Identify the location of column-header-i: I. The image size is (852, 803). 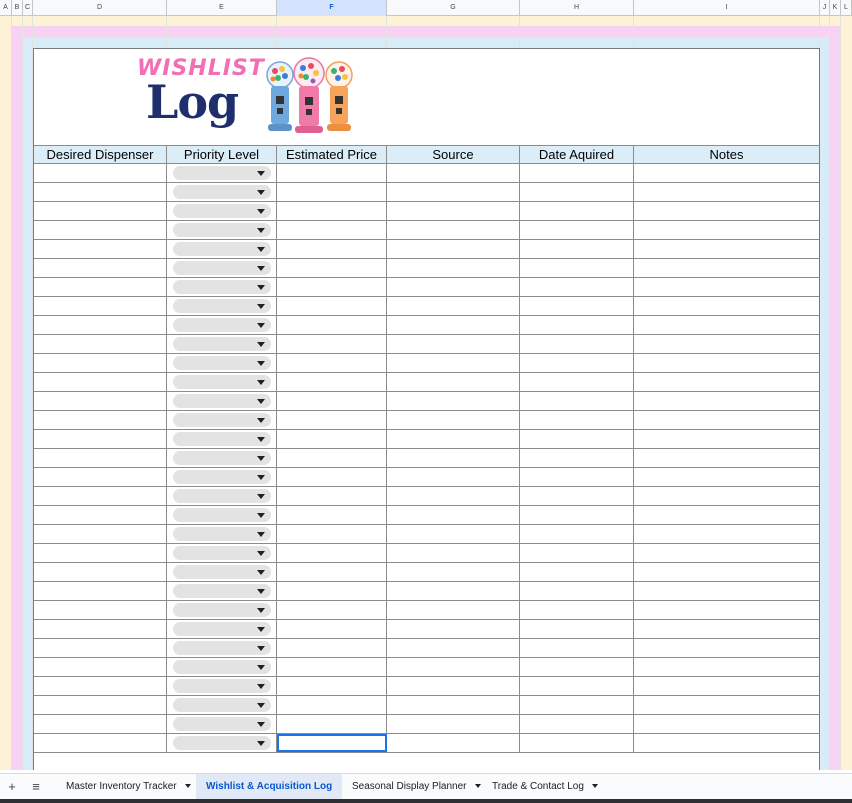
(727, 8).